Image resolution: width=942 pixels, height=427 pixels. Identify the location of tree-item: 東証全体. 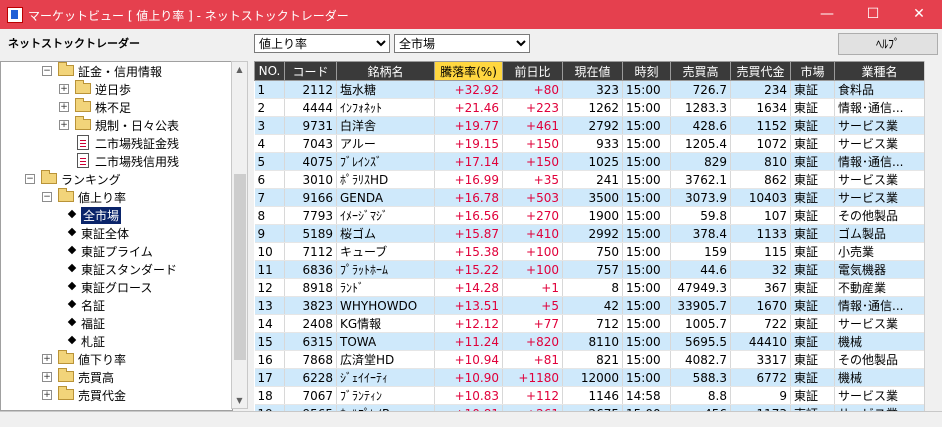
(116, 233).